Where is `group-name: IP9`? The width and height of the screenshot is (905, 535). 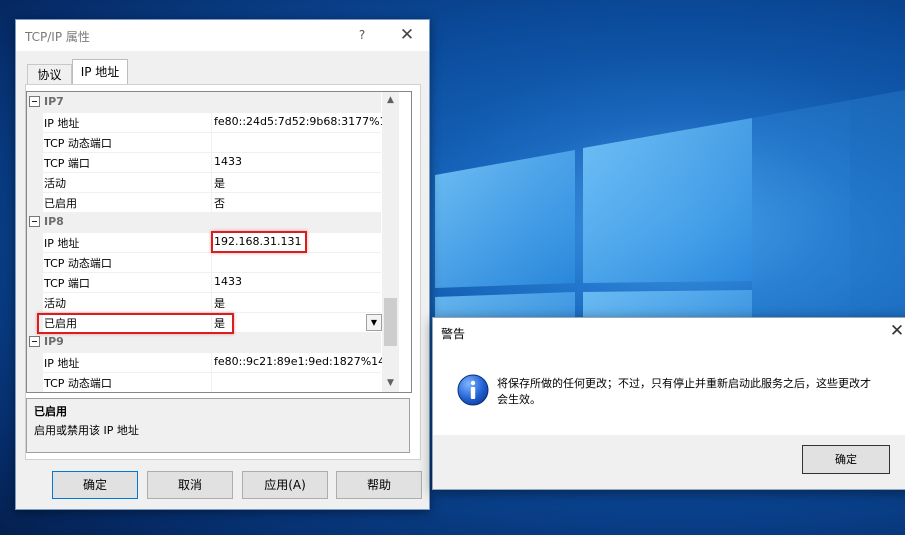
group-name: IP9 is located at coordinates (54, 341).